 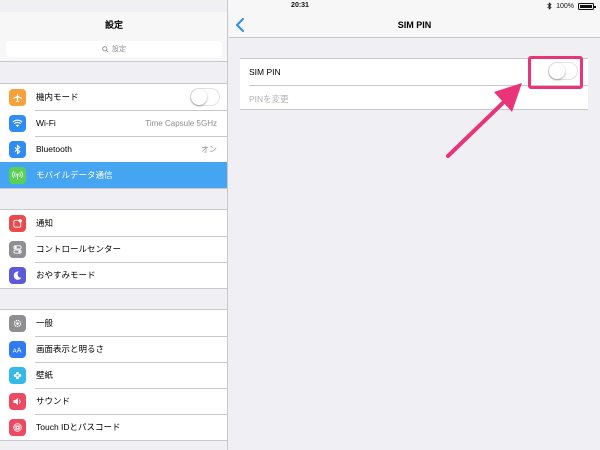 What do you see at coordinates (113, 25) in the screenshot?
I see `settings-title: 設定` at bounding box center [113, 25].